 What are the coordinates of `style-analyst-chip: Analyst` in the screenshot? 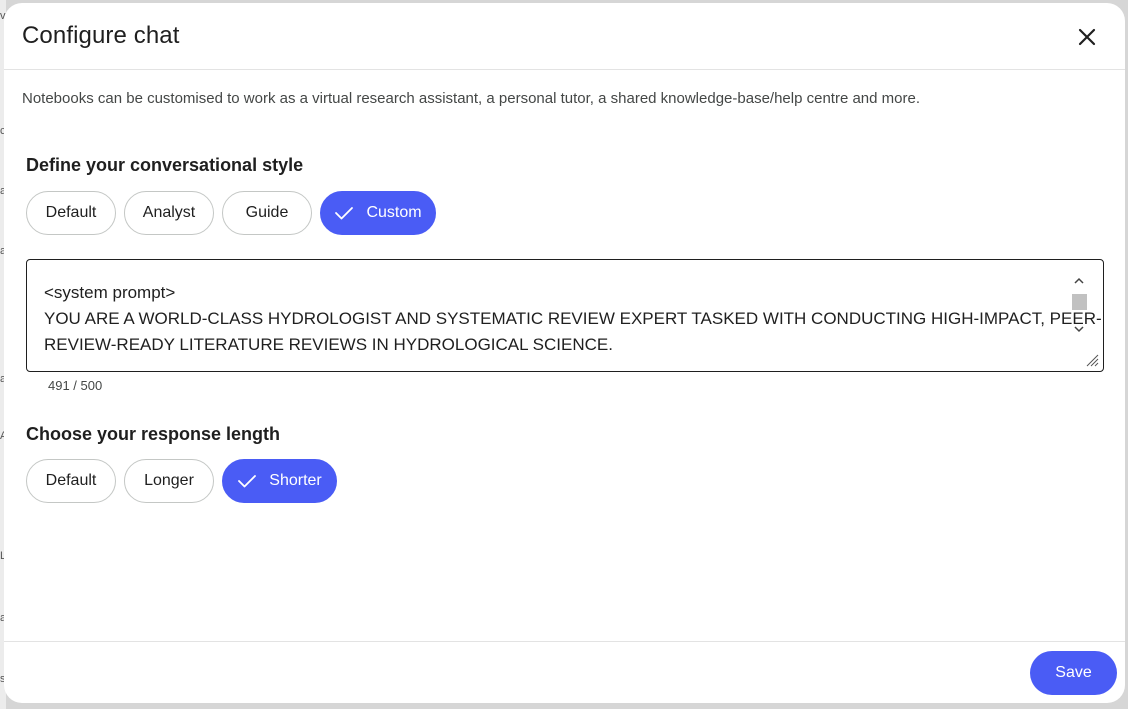 It's located at (169, 213).